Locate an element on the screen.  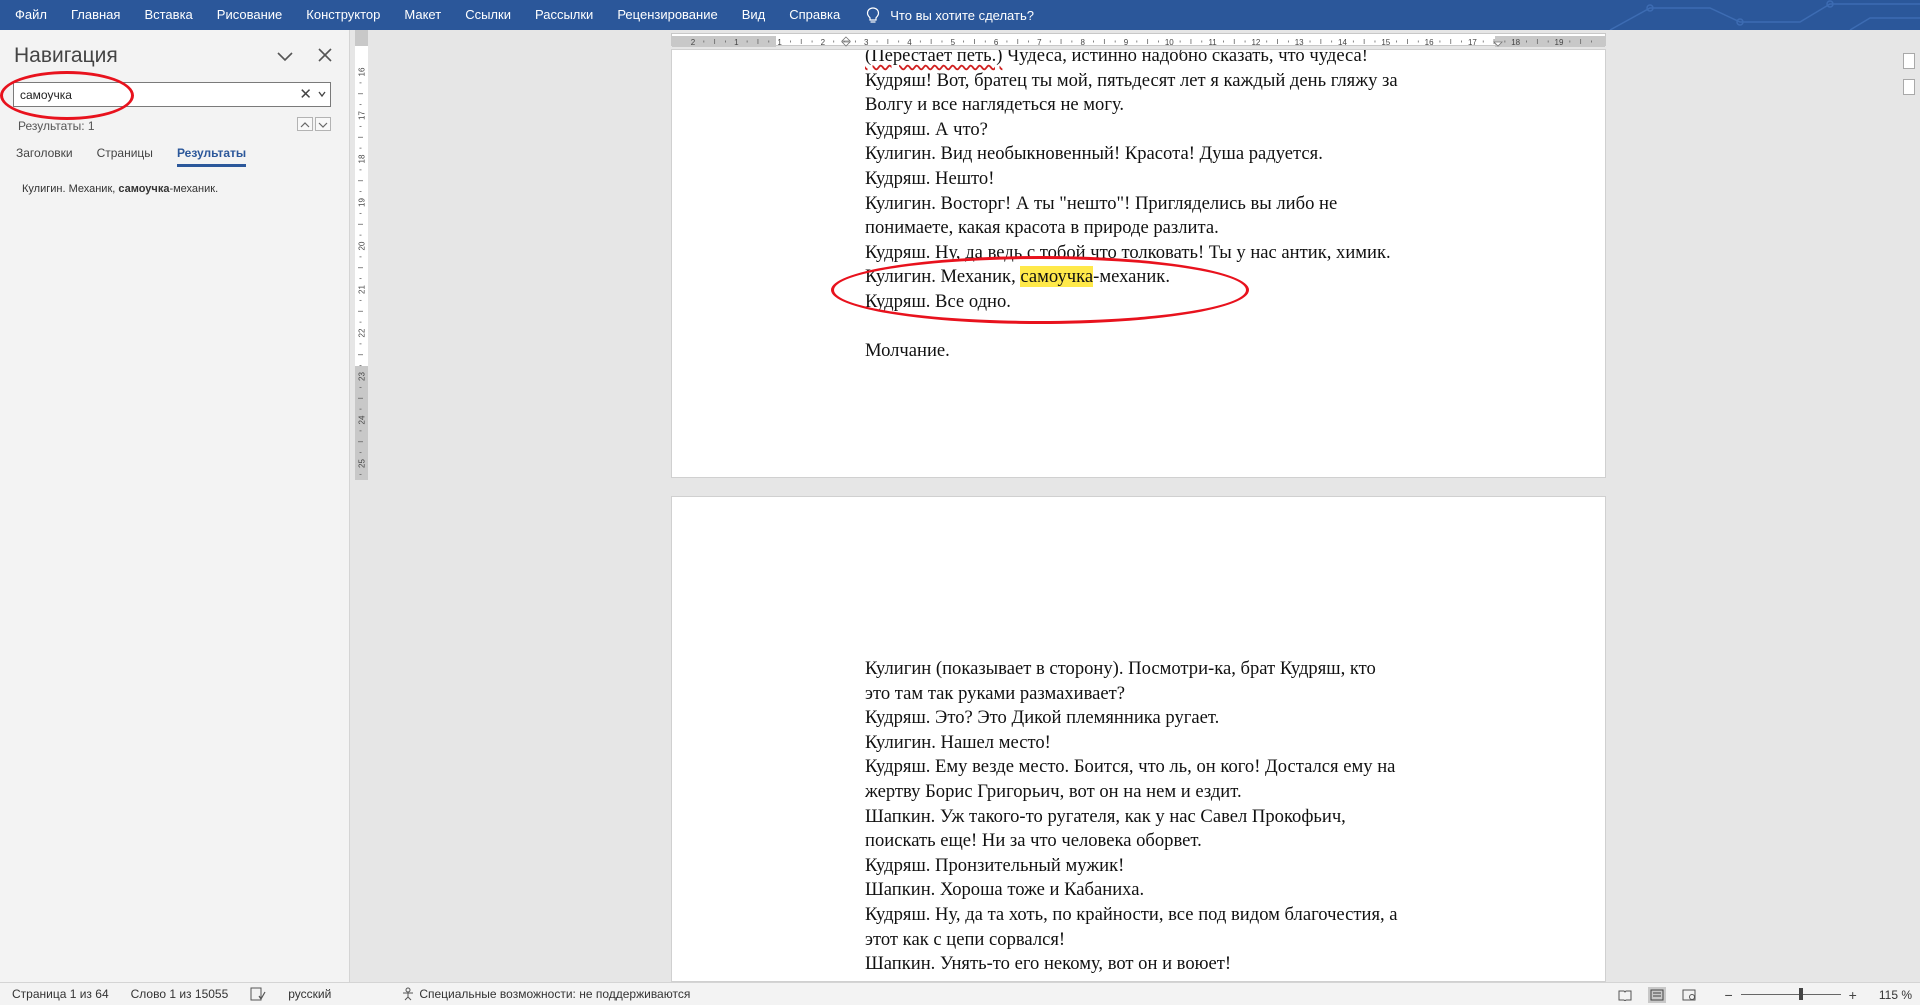
result-prefix: Кулигин. Механик, is located at coordinates (70, 189).